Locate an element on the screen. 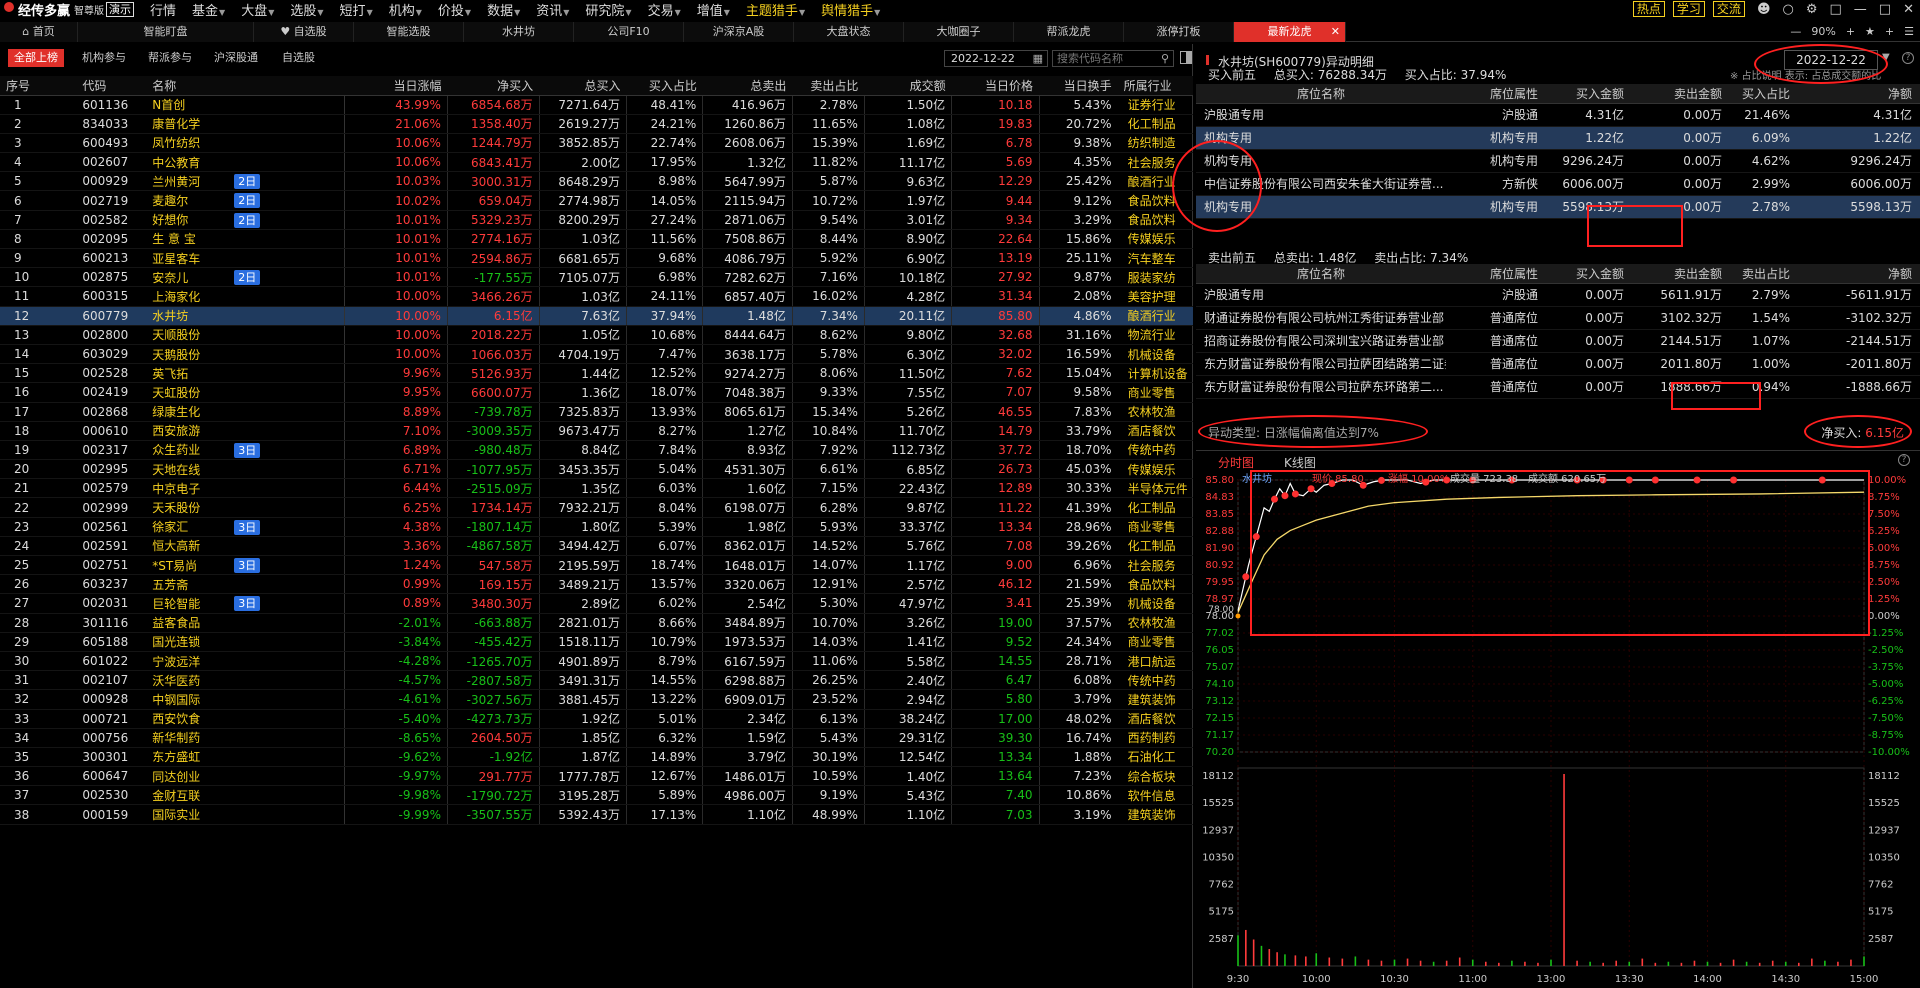  cell-name: 英飞拓 is located at coordinates (246, 373).